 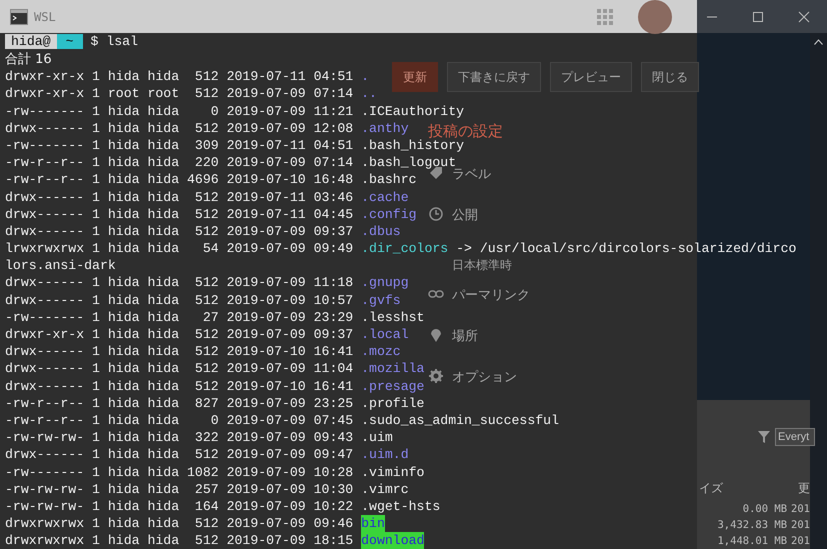 I want to click on close-icon, so click(x=804, y=16).